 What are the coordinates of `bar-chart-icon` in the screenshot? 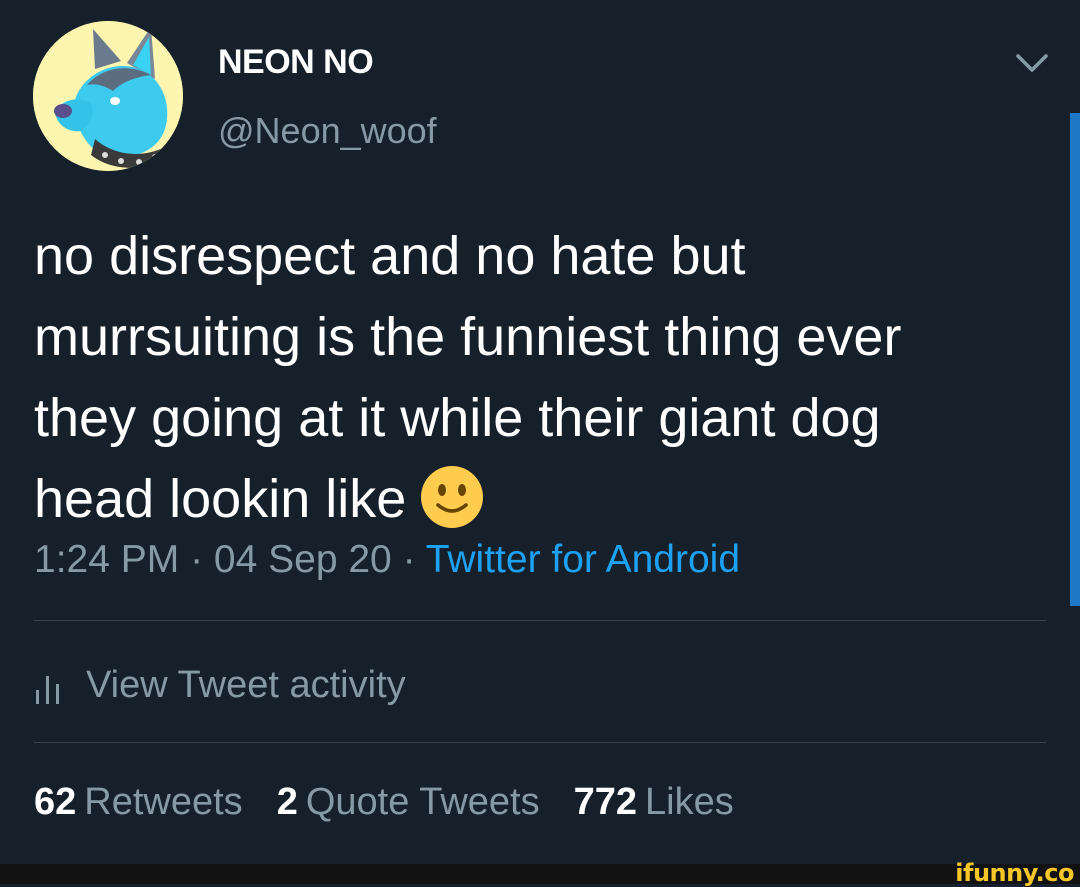 It's located at (47, 690).